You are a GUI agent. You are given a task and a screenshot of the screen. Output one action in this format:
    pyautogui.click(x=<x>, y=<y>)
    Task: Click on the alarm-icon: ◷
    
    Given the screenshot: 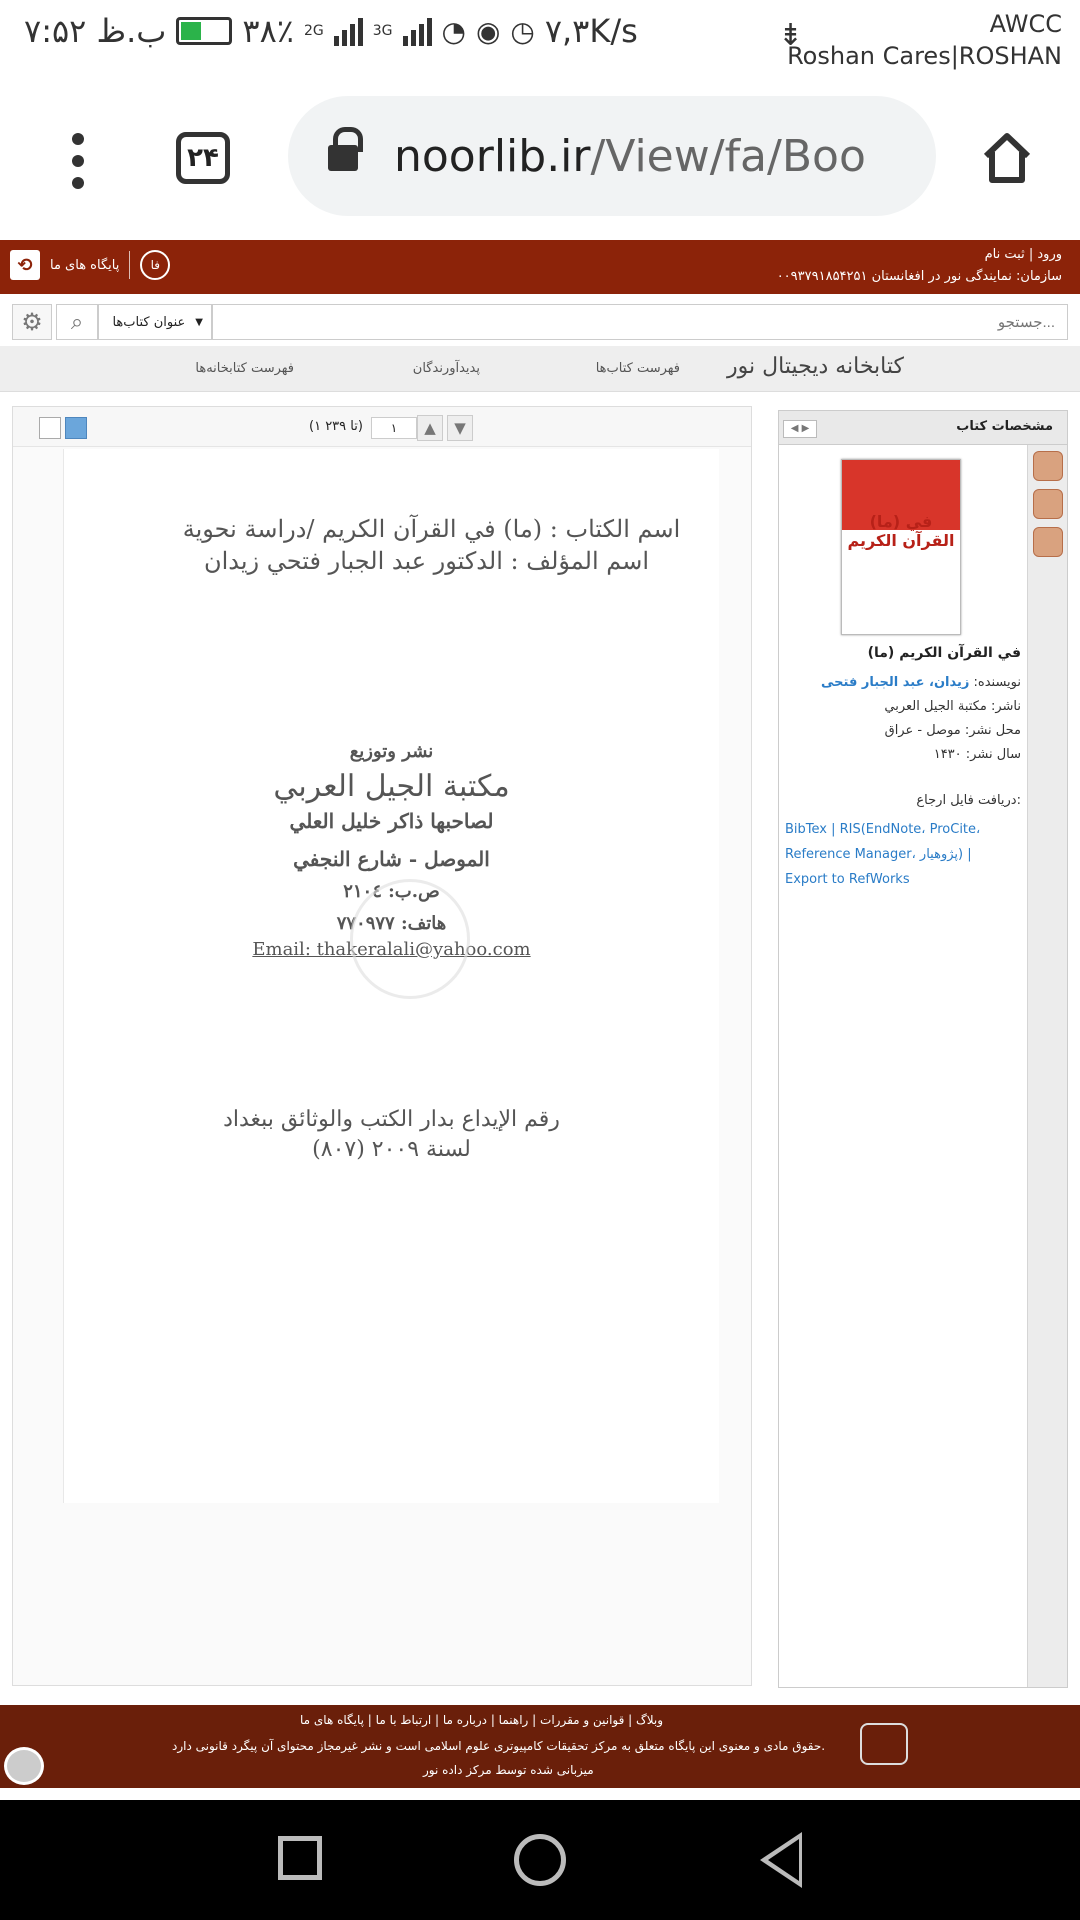 What is the action you would take?
    pyautogui.click(x=522, y=31)
    